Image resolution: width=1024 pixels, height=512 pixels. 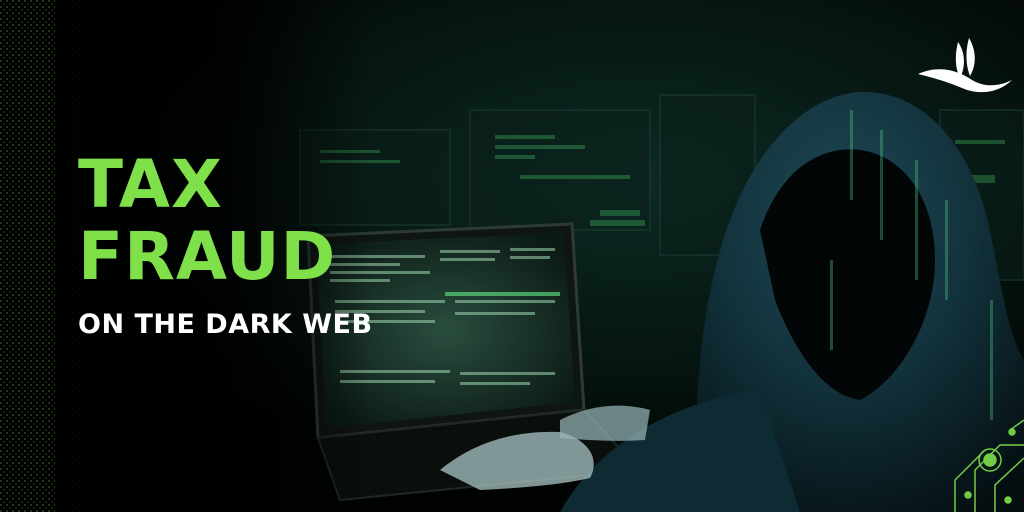 What do you see at coordinates (150, 184) in the screenshot?
I see `headline-line-1: TAX` at bounding box center [150, 184].